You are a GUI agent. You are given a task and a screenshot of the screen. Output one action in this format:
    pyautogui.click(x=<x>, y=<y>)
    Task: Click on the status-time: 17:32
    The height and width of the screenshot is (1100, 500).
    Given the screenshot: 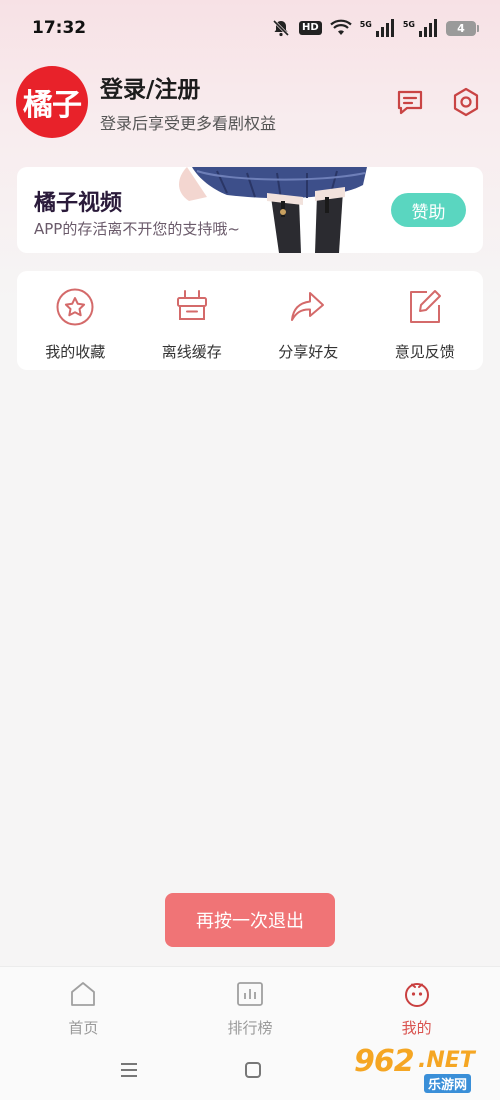 What is the action you would take?
    pyautogui.click(x=59, y=28)
    